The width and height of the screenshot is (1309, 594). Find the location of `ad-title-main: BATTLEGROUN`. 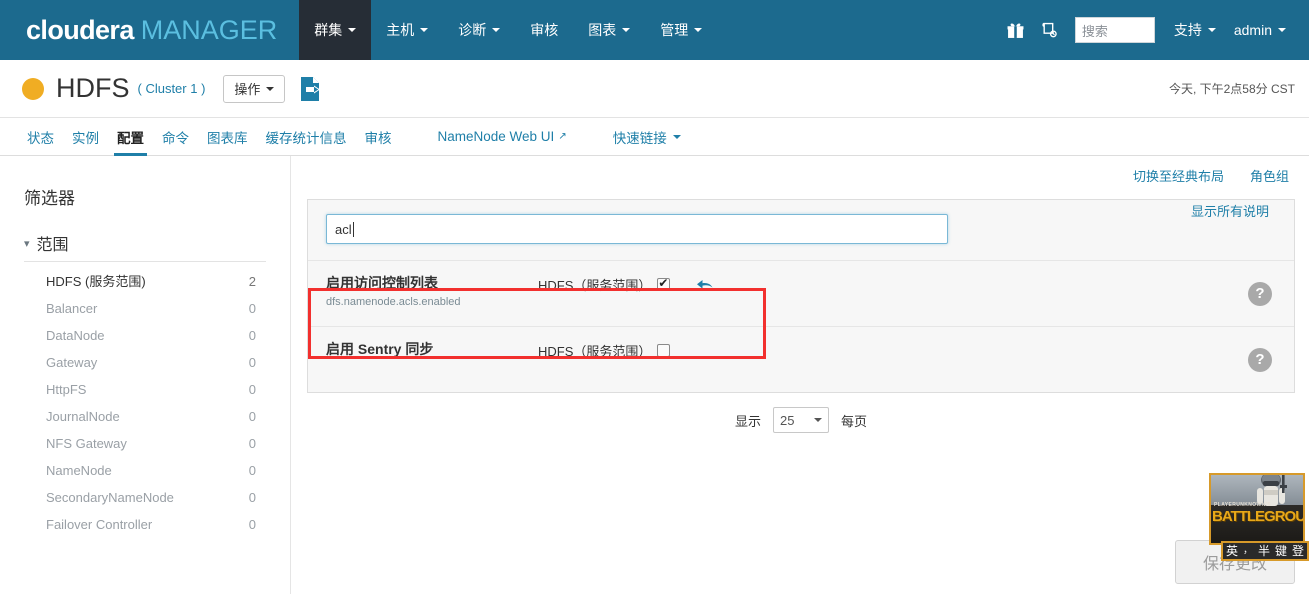

ad-title-main: BATTLEGROUN is located at coordinates (1258, 516).